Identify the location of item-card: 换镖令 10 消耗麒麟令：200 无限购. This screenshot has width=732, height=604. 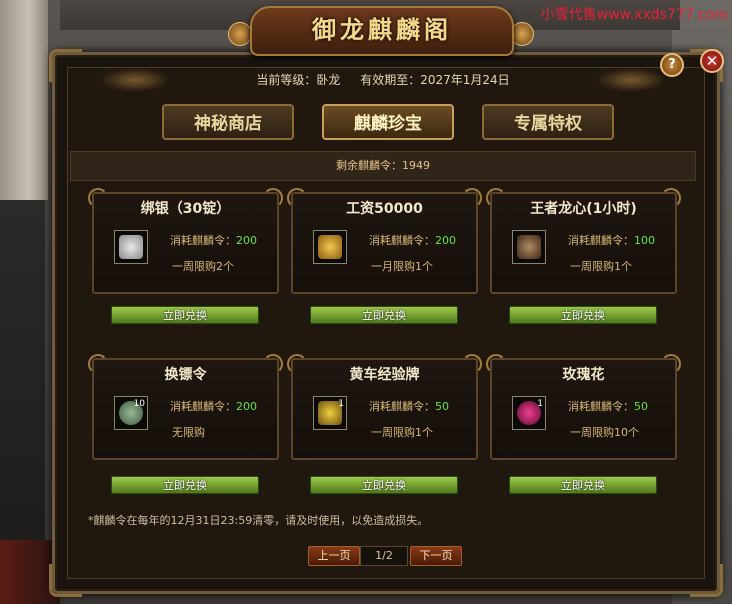
(185, 407).